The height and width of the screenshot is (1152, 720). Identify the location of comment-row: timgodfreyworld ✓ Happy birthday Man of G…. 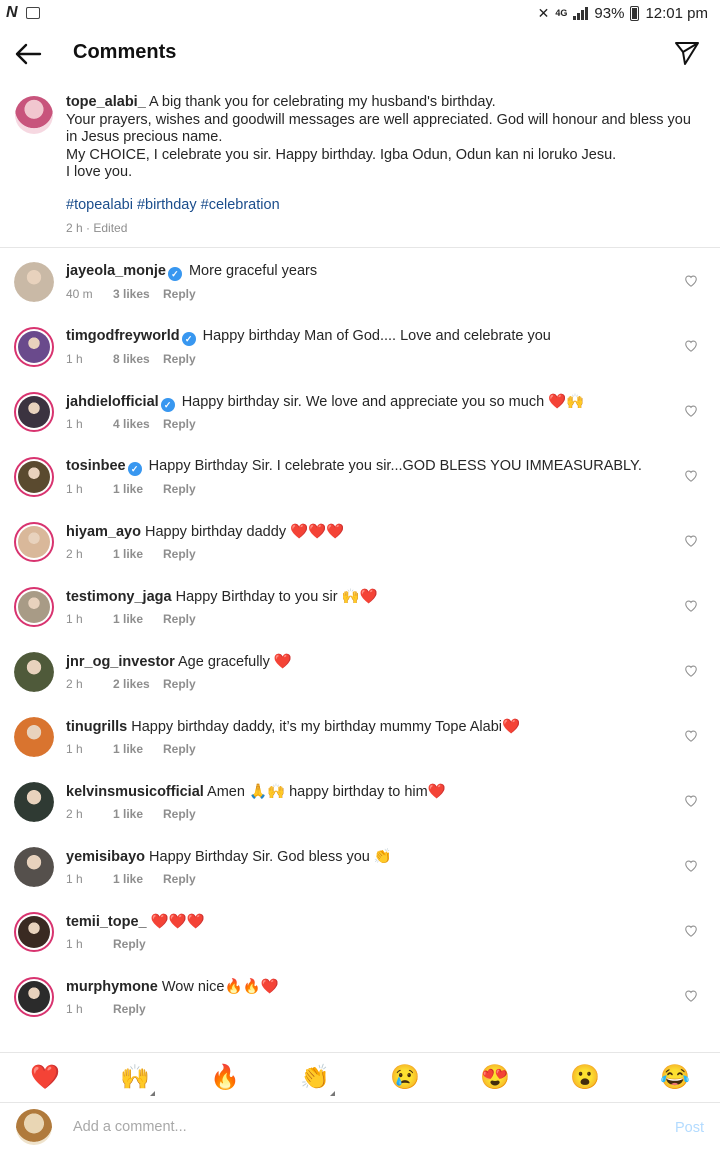
(360, 347).